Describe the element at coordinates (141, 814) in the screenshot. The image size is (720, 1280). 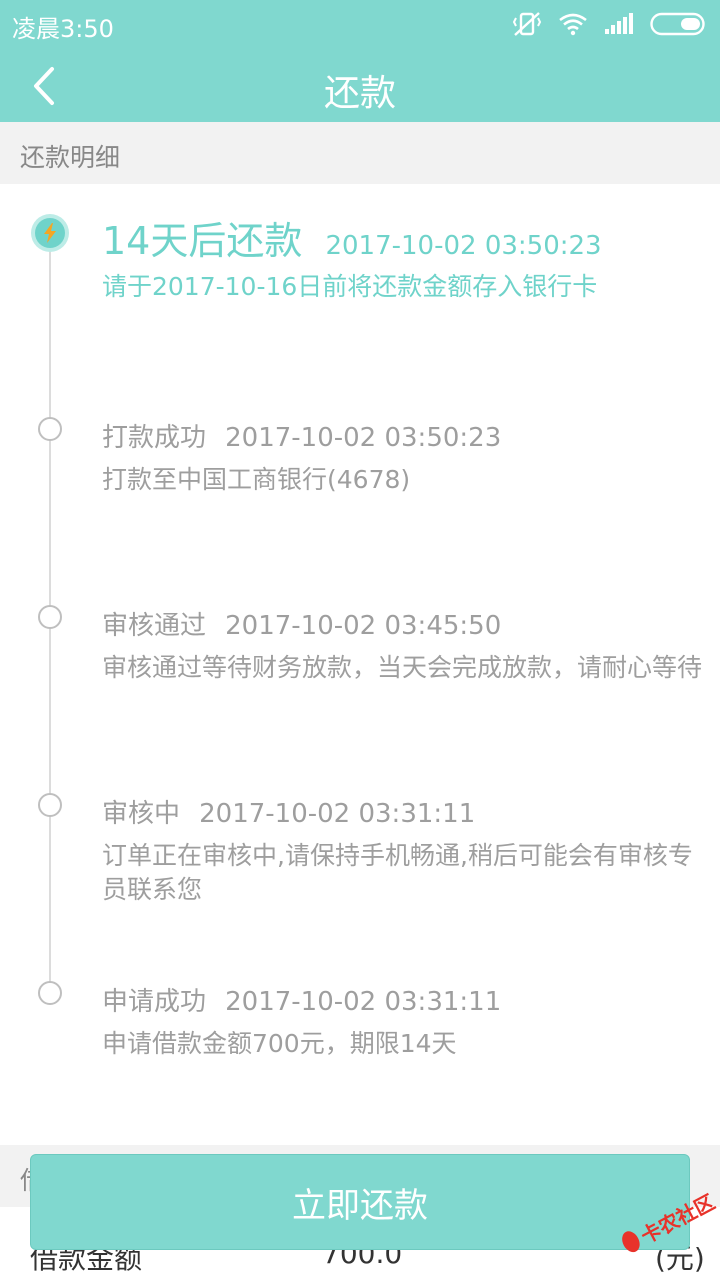
I see `timeline-title: 审核中` at that location.